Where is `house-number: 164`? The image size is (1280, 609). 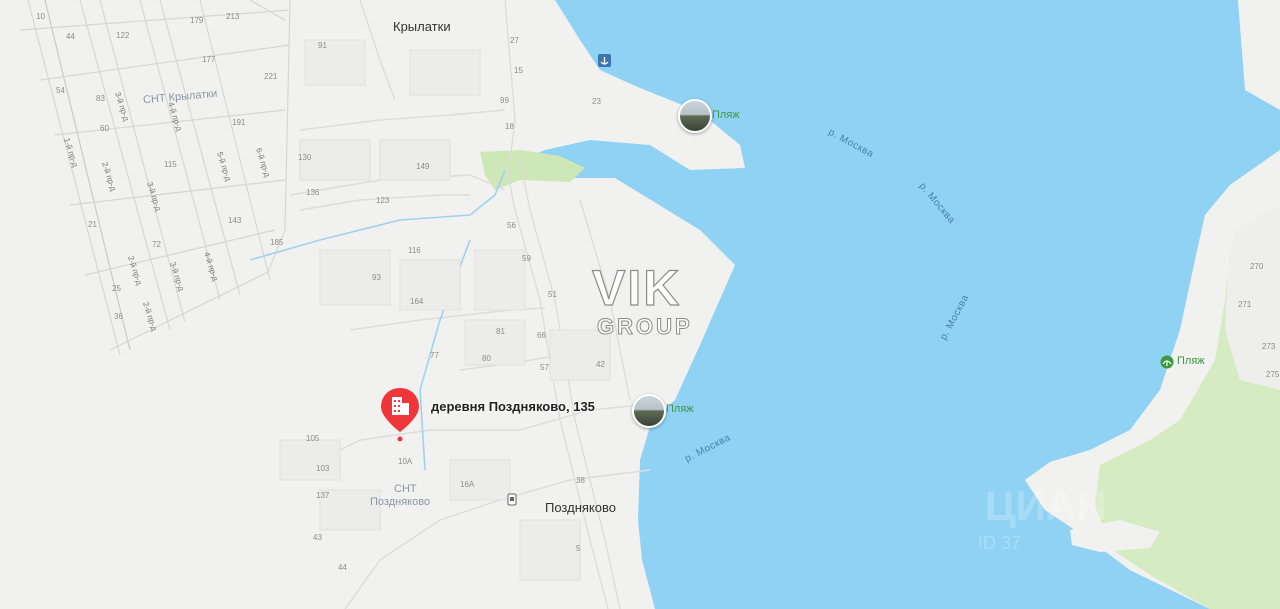 house-number: 164 is located at coordinates (417, 301).